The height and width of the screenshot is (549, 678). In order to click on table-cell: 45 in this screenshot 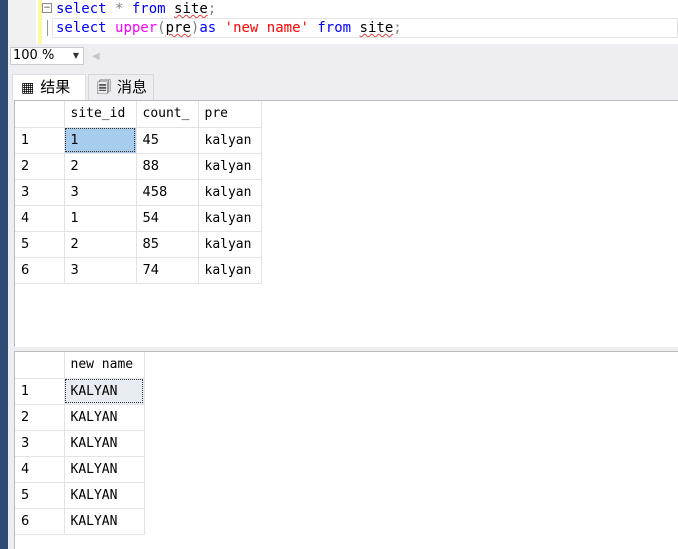, I will do `click(167, 140)`.